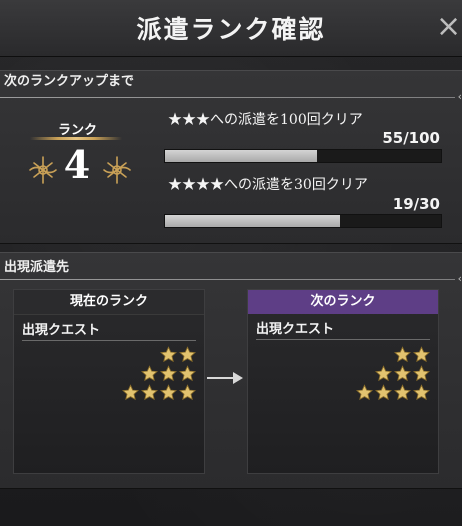 The image size is (462, 526). I want to click on current-rank-box: 現在のランク 出現クエスト, so click(109, 381).